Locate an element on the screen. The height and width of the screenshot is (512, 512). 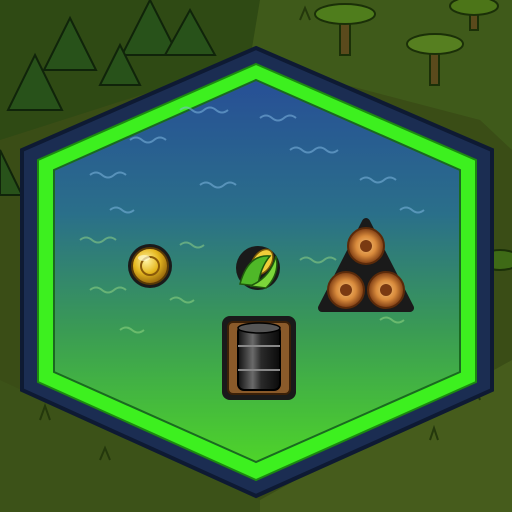
gold-coin-icon is located at coordinates (150, 266).